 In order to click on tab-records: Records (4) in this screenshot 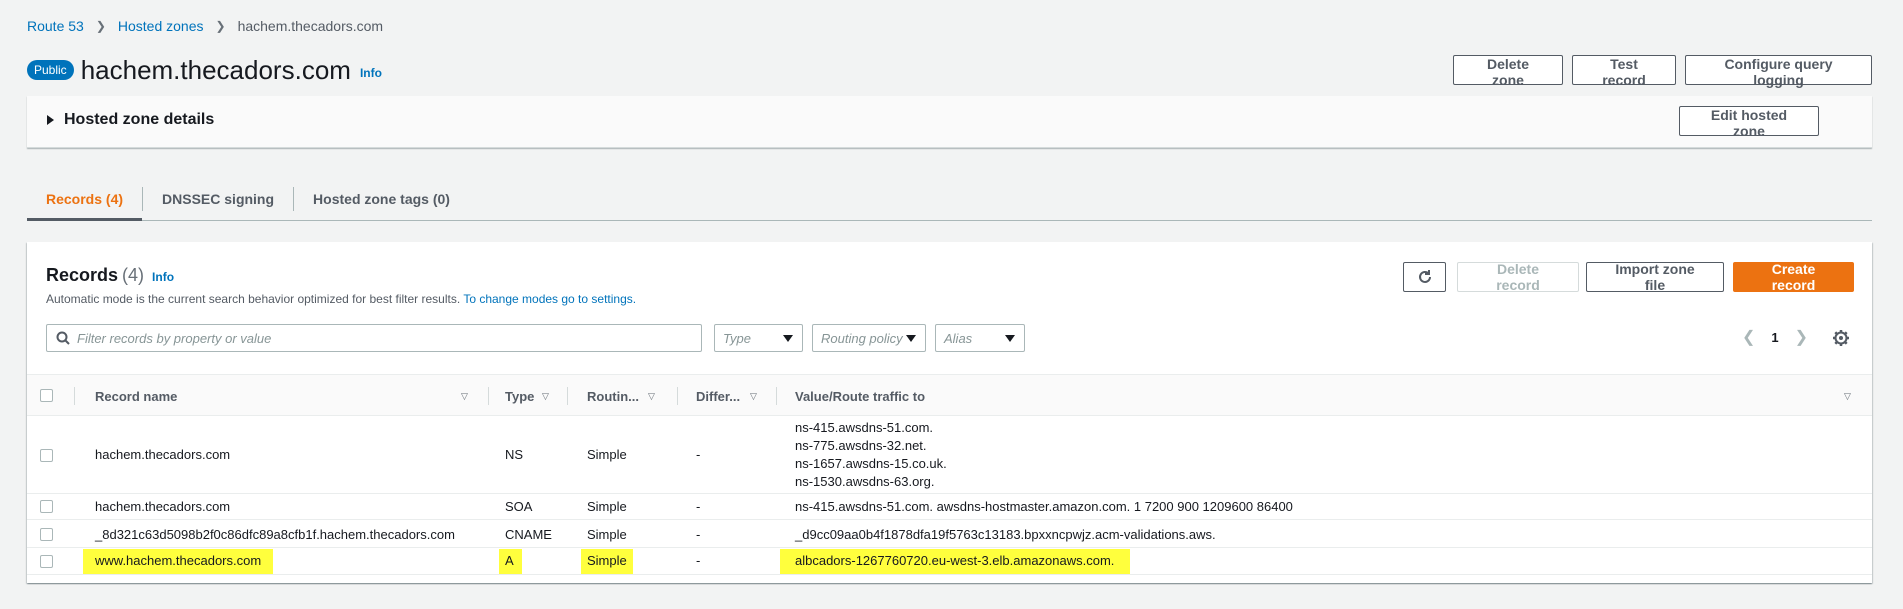, I will do `click(85, 199)`.